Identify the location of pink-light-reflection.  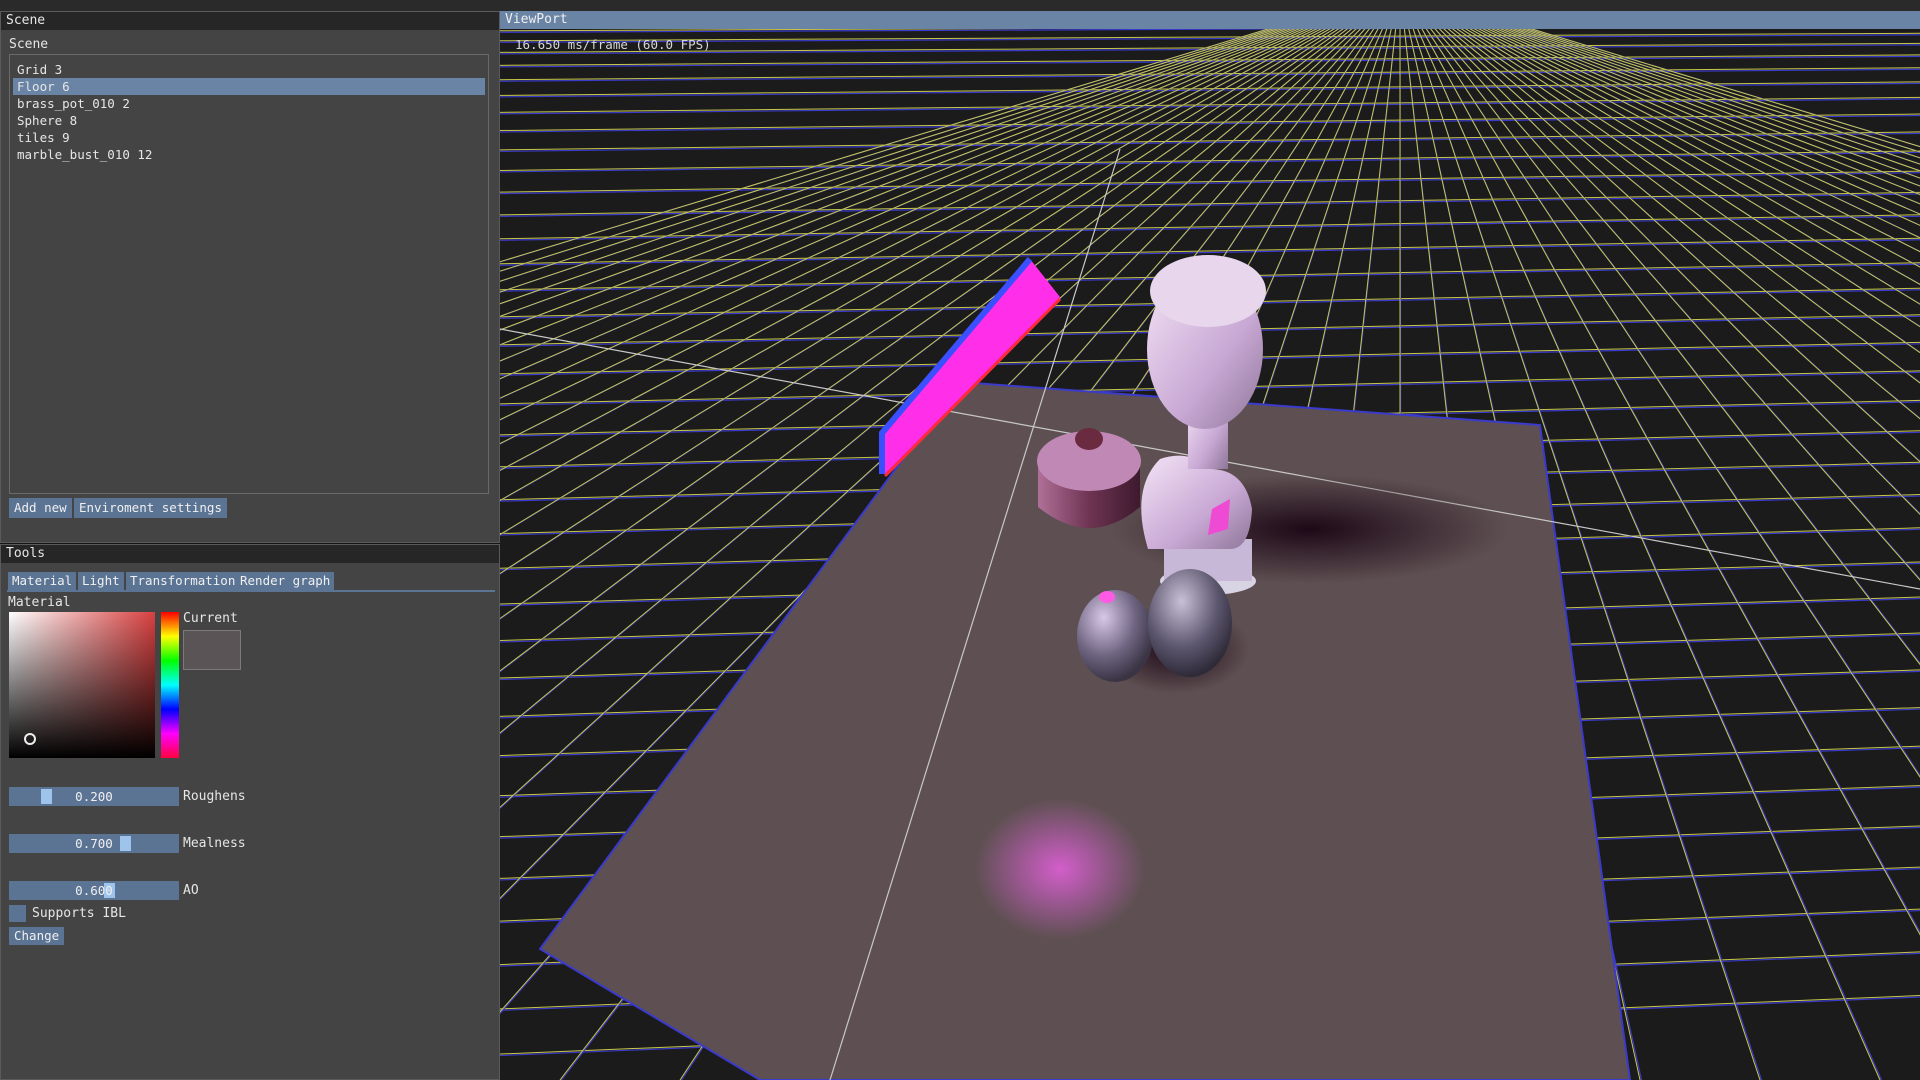
(1060, 869).